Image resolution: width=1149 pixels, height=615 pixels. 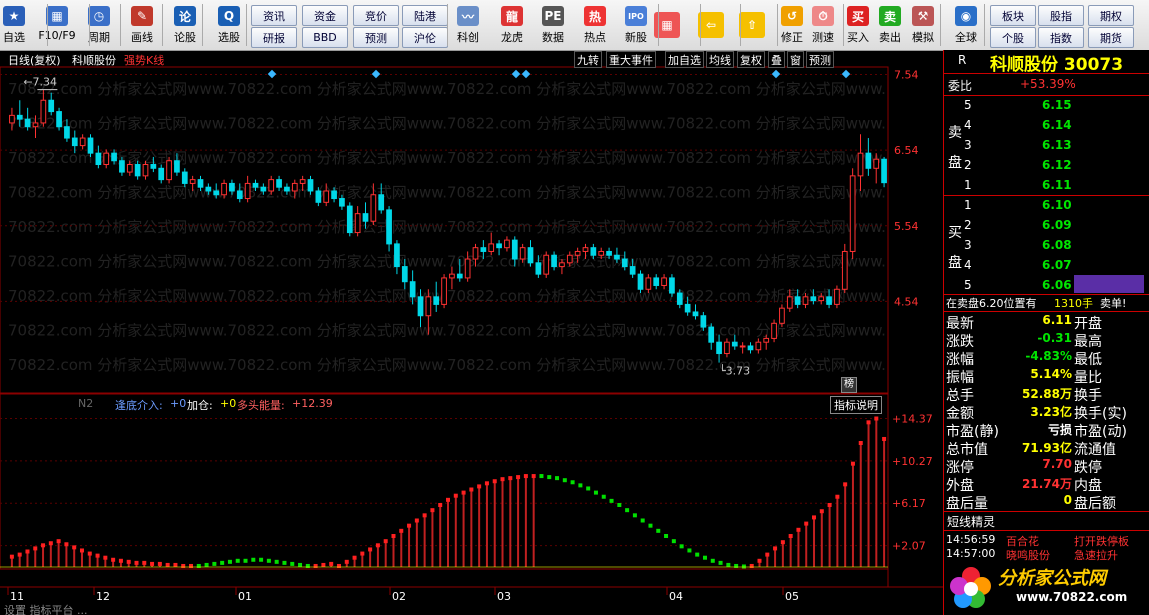 What do you see at coordinates (1096, 555) in the screenshot?
I see `sprite-event: 急速拉升` at bounding box center [1096, 555].